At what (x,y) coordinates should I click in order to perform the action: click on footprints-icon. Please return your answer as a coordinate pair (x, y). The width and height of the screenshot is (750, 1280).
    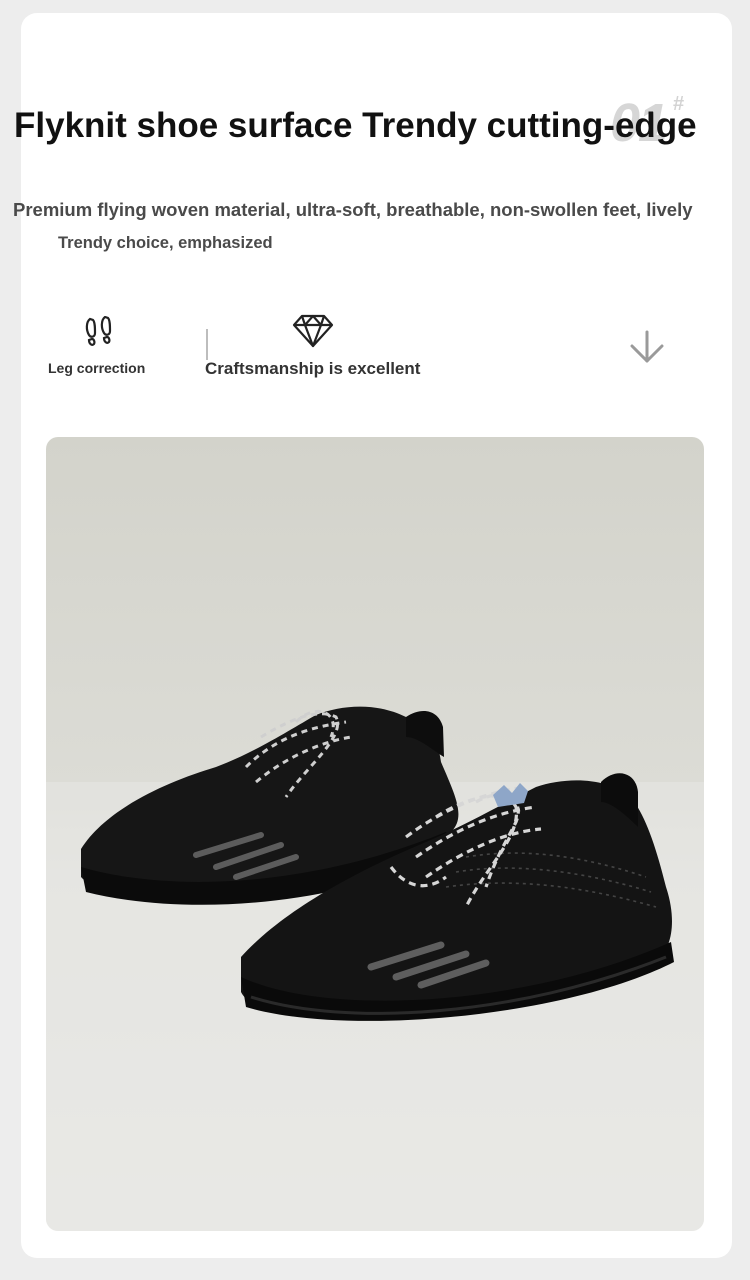
    Looking at the image, I should click on (99, 335).